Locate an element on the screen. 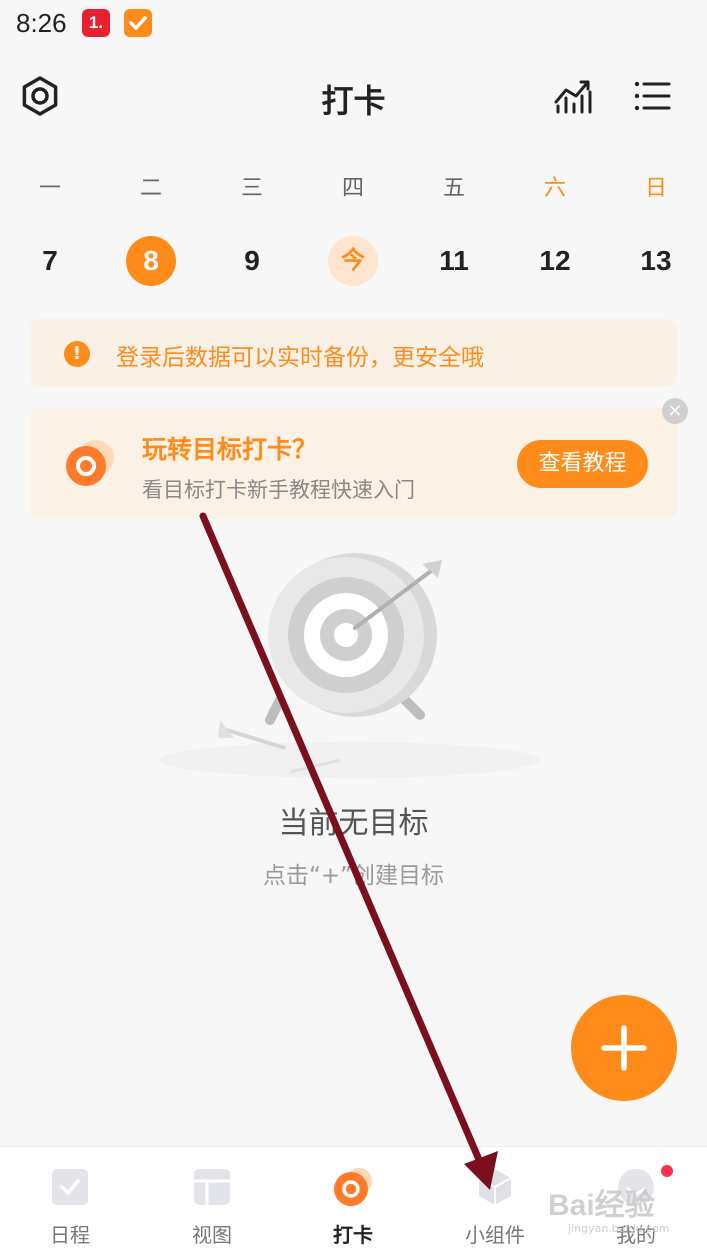 This screenshot has height=1256, width=707. app-notification-icon: 1. is located at coordinates (96, 23).